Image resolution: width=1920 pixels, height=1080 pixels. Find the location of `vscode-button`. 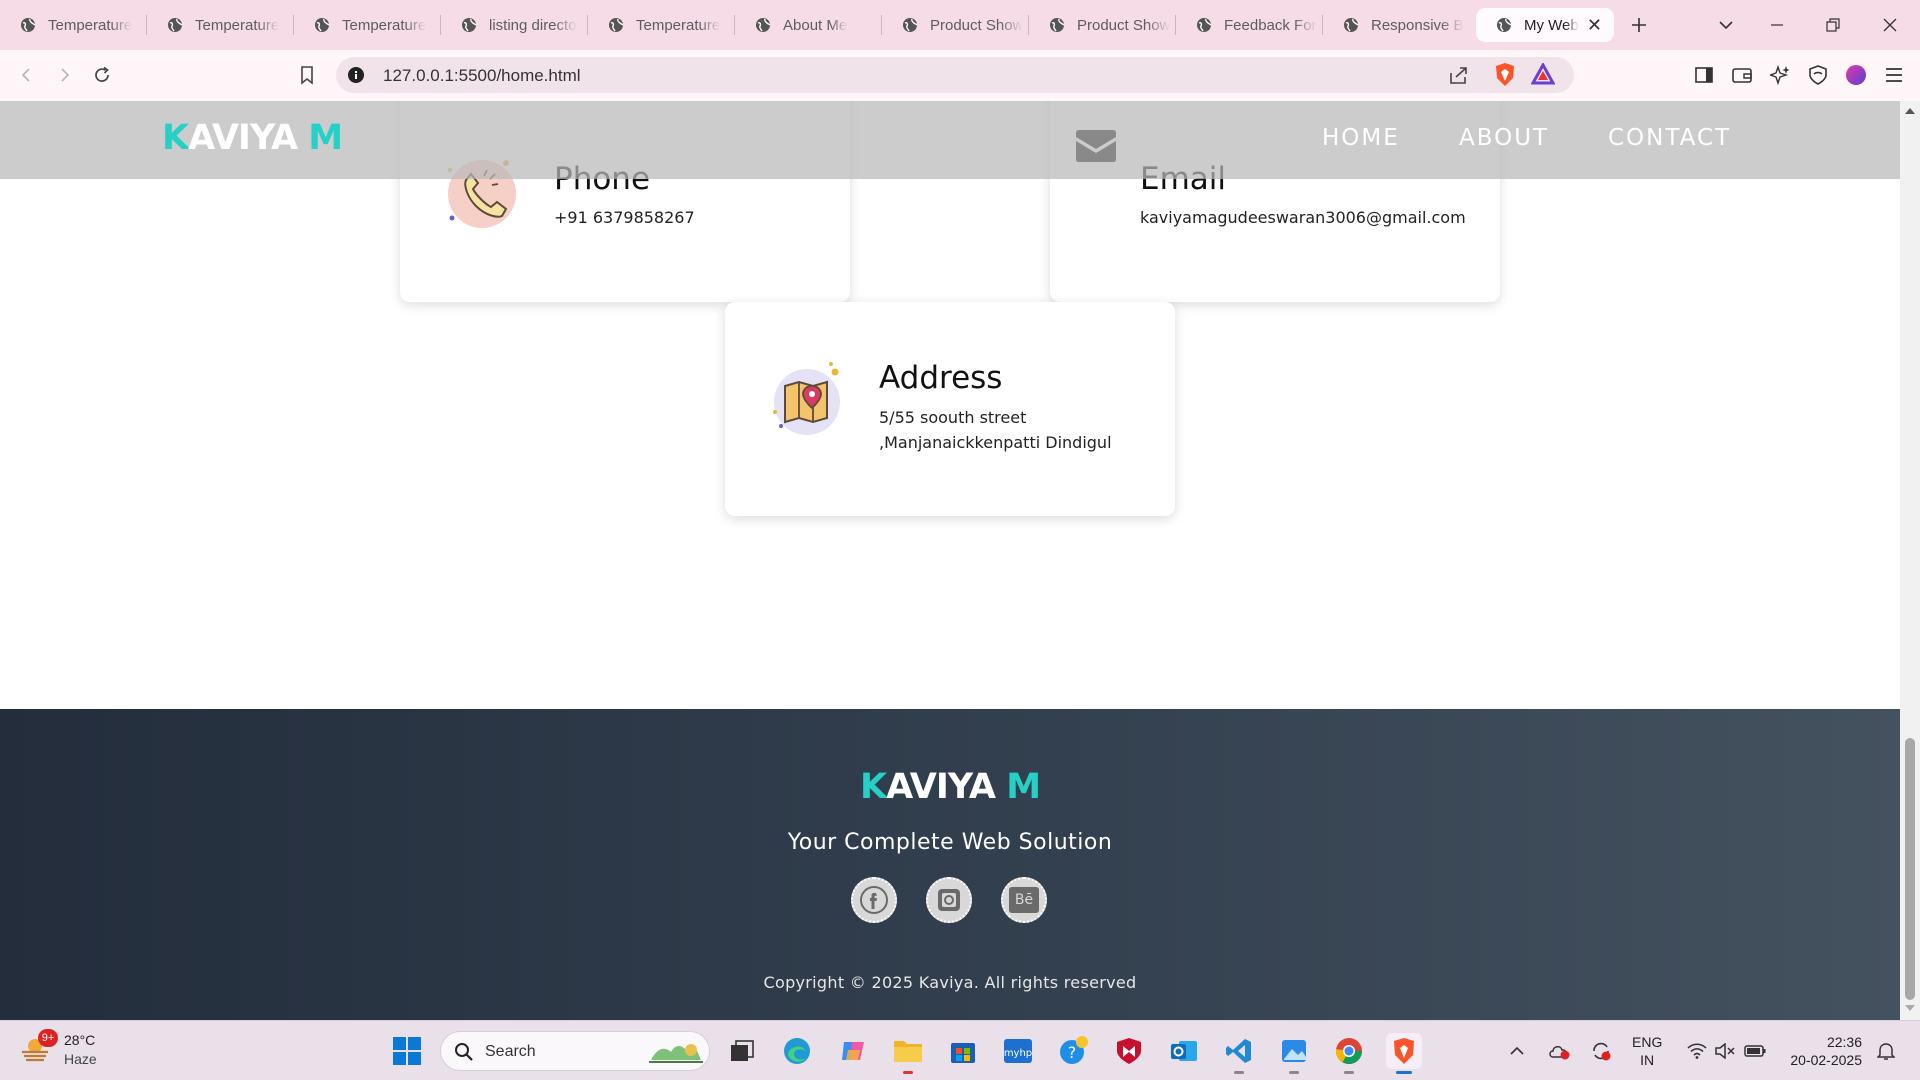

vscode-button is located at coordinates (1239, 1053).